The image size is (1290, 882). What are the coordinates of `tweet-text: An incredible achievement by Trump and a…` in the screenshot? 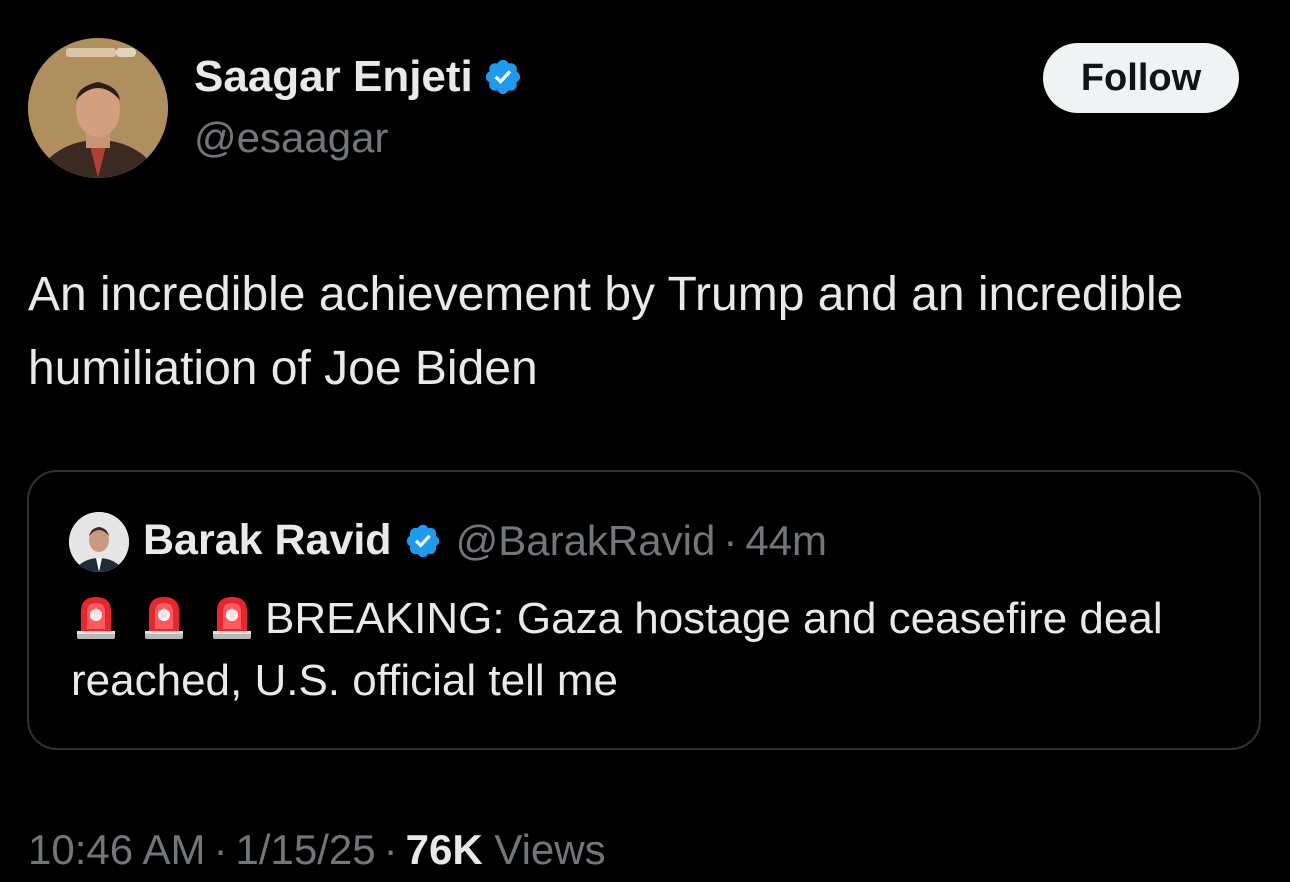 It's located at (606, 331).